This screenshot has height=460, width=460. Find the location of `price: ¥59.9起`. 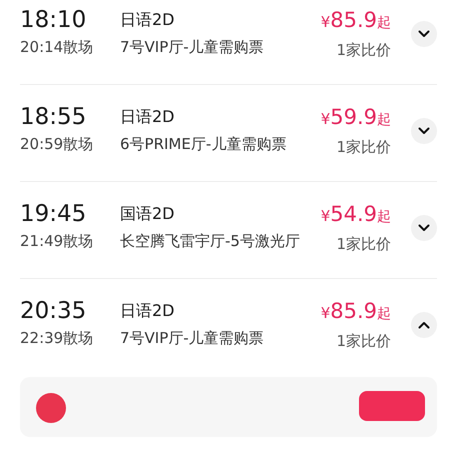

price: ¥59.9起 is located at coordinates (355, 117).